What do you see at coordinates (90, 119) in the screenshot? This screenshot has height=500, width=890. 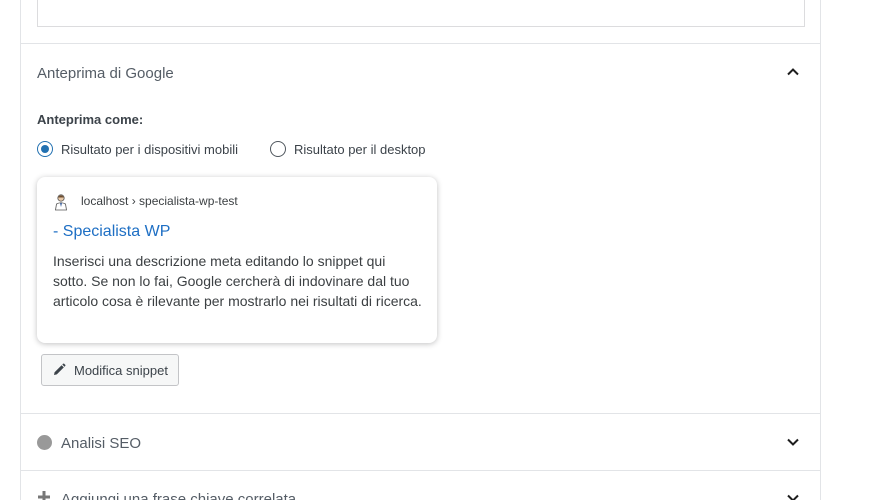 I see `preview-as-label: Anteprima come:` at bounding box center [90, 119].